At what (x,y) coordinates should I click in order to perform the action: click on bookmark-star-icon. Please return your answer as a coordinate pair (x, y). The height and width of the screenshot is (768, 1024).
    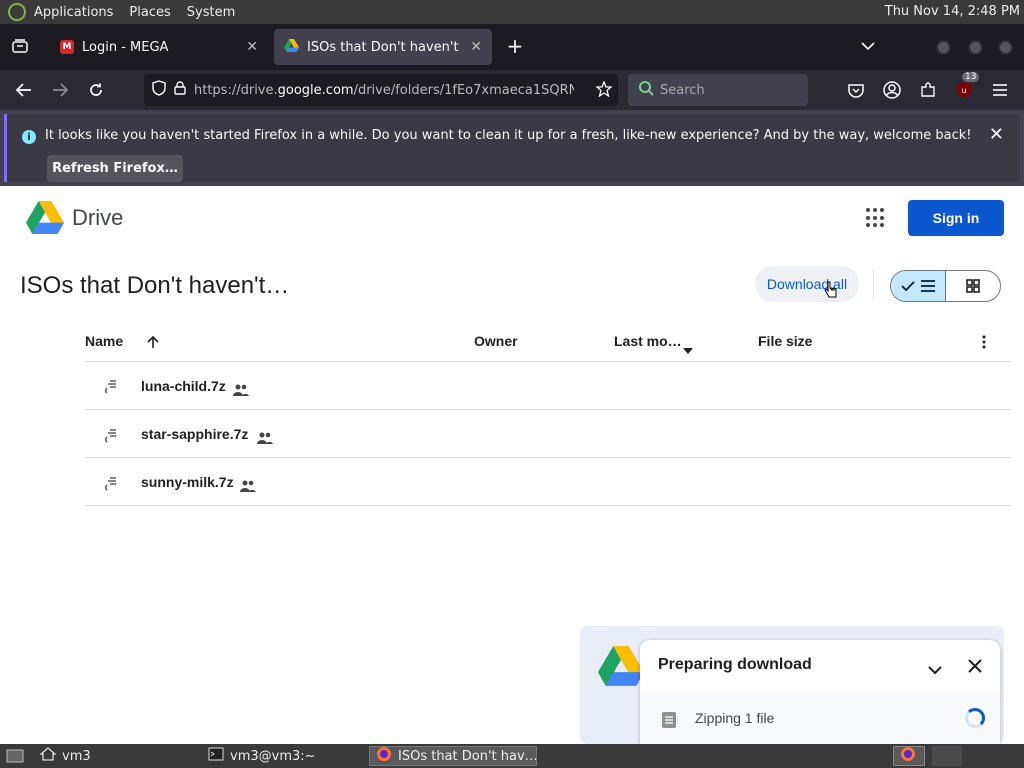
    Looking at the image, I should click on (604, 90).